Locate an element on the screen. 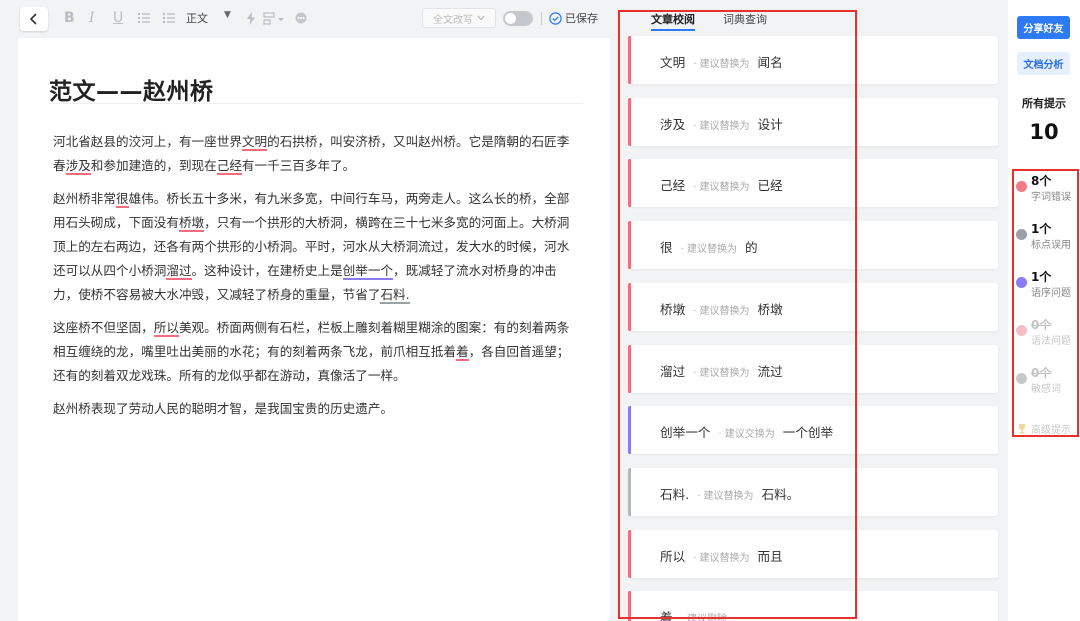 The image size is (1080, 621). paragraph-line: 春涉及和参加建造的，到现在己经有一千三百多年了。 is located at coordinates (315, 166).